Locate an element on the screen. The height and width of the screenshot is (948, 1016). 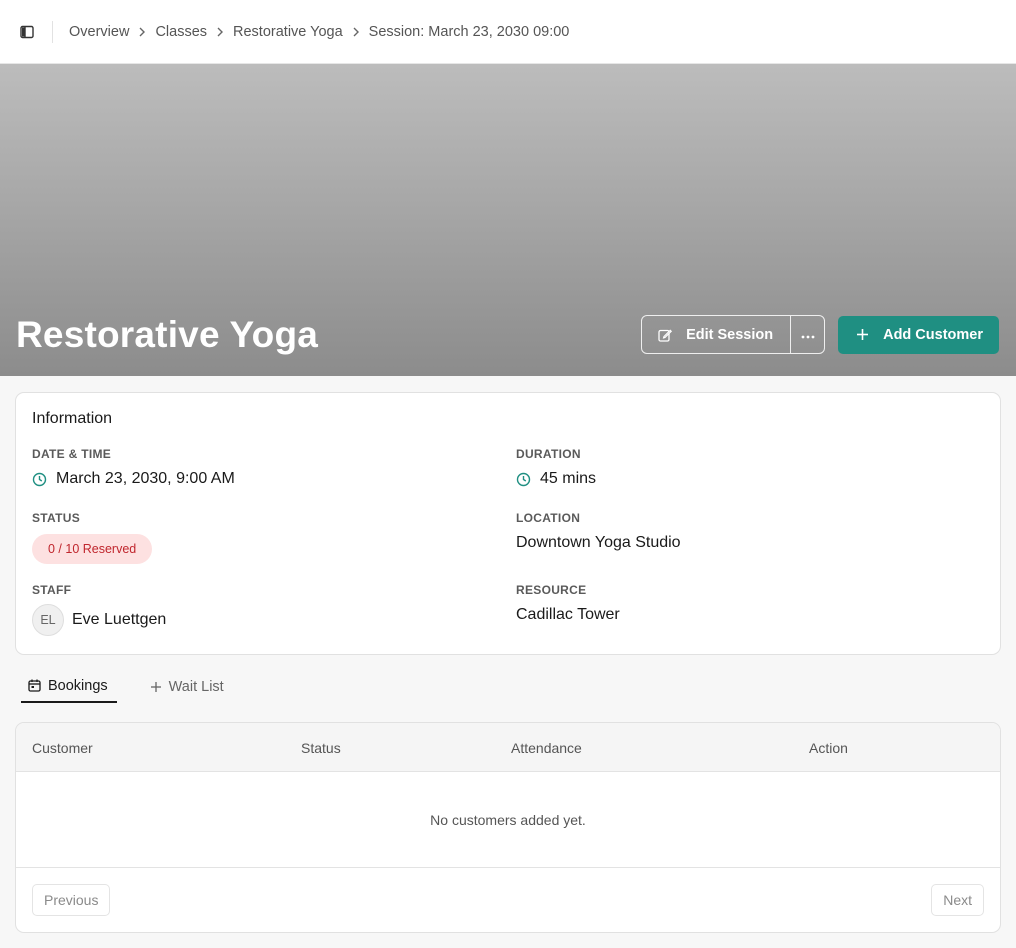
staff-field: STAFF EL Eve Luettgen is located at coordinates (99, 609).